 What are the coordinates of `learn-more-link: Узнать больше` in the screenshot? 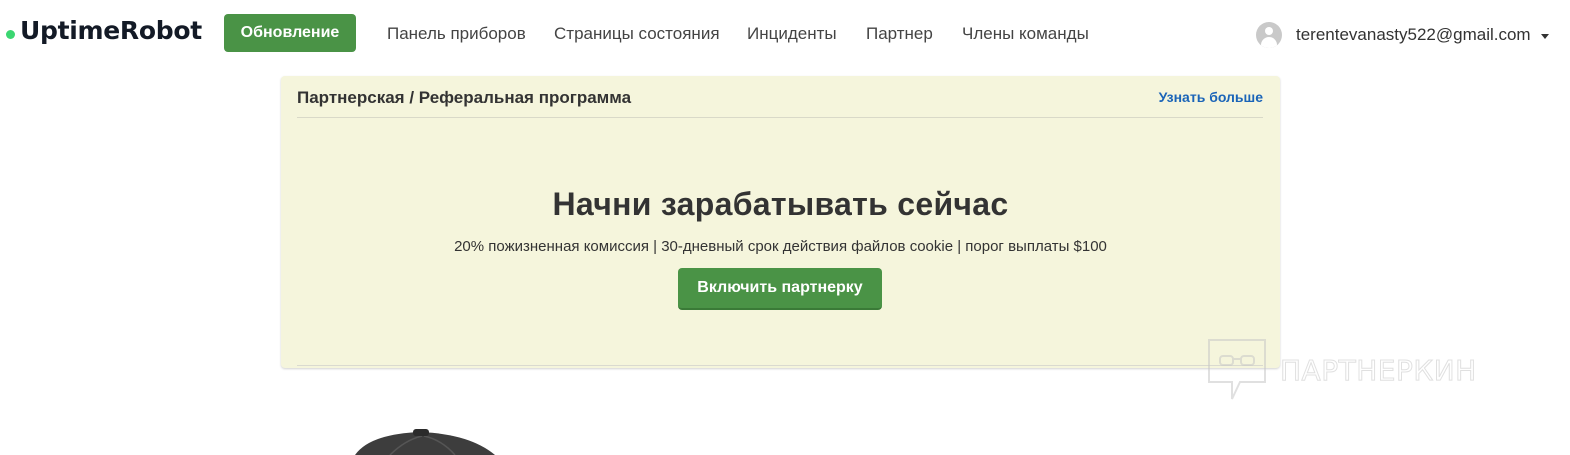 It's located at (1211, 97).